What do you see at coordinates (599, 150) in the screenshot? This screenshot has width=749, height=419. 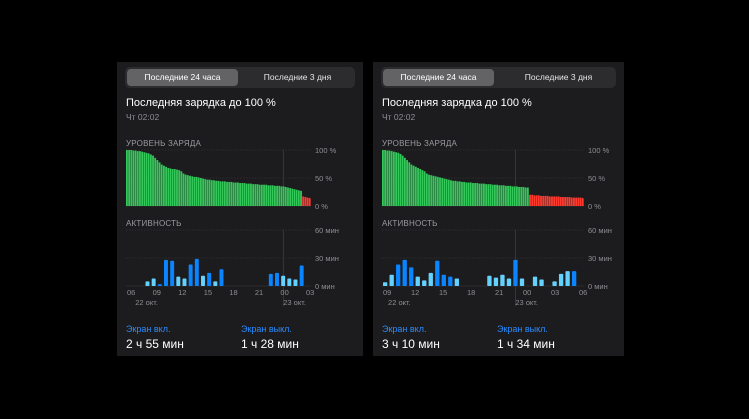 I see `battery-y-tick-label: 100 %` at bounding box center [599, 150].